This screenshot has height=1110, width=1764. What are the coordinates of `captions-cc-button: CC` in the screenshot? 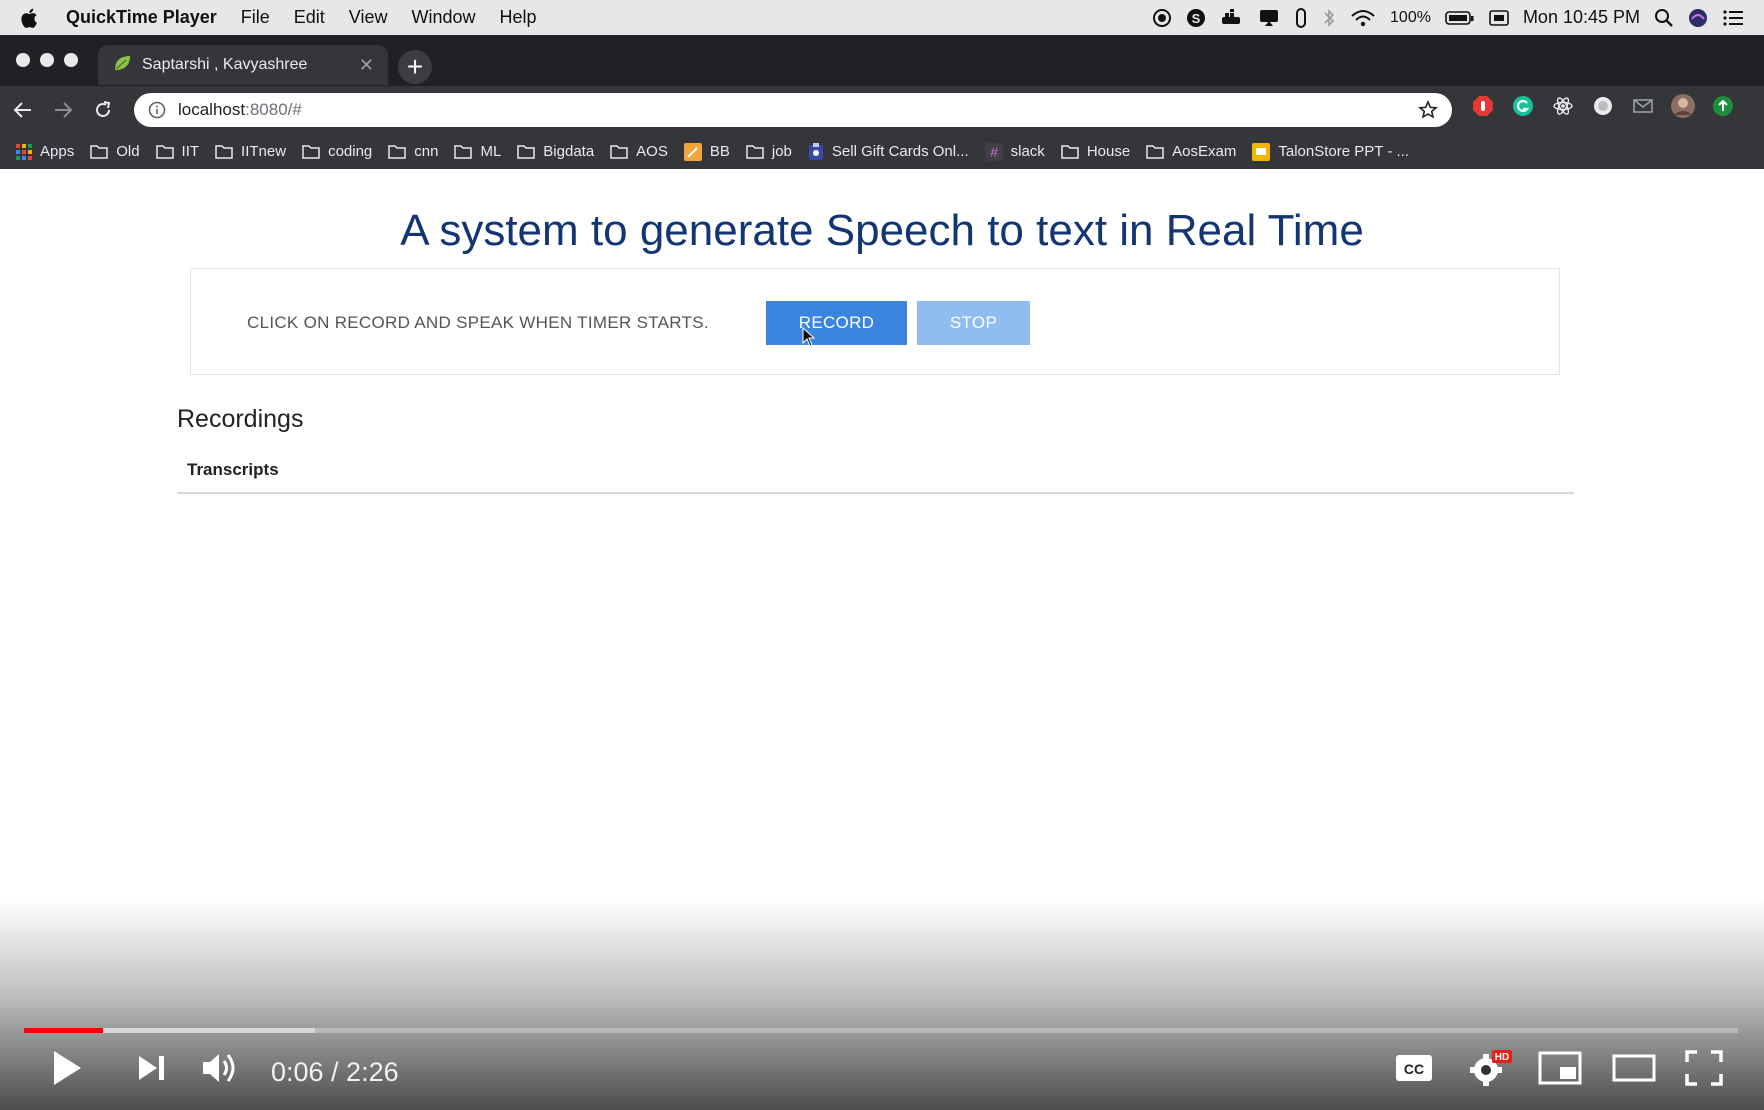 It's located at (1414, 1068).